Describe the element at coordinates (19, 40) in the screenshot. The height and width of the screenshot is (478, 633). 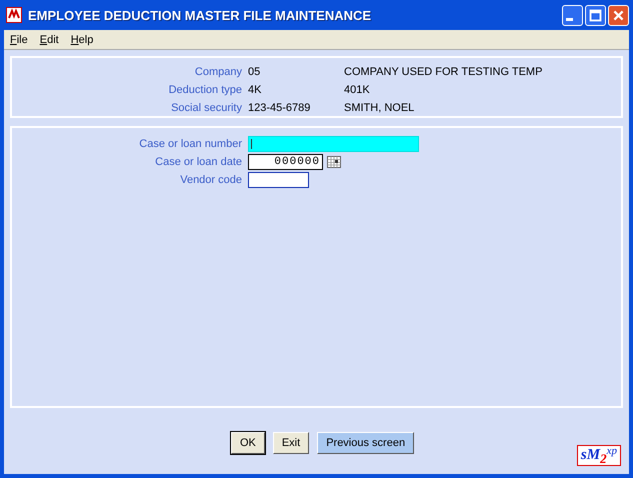
I see `menu-item: File` at that location.